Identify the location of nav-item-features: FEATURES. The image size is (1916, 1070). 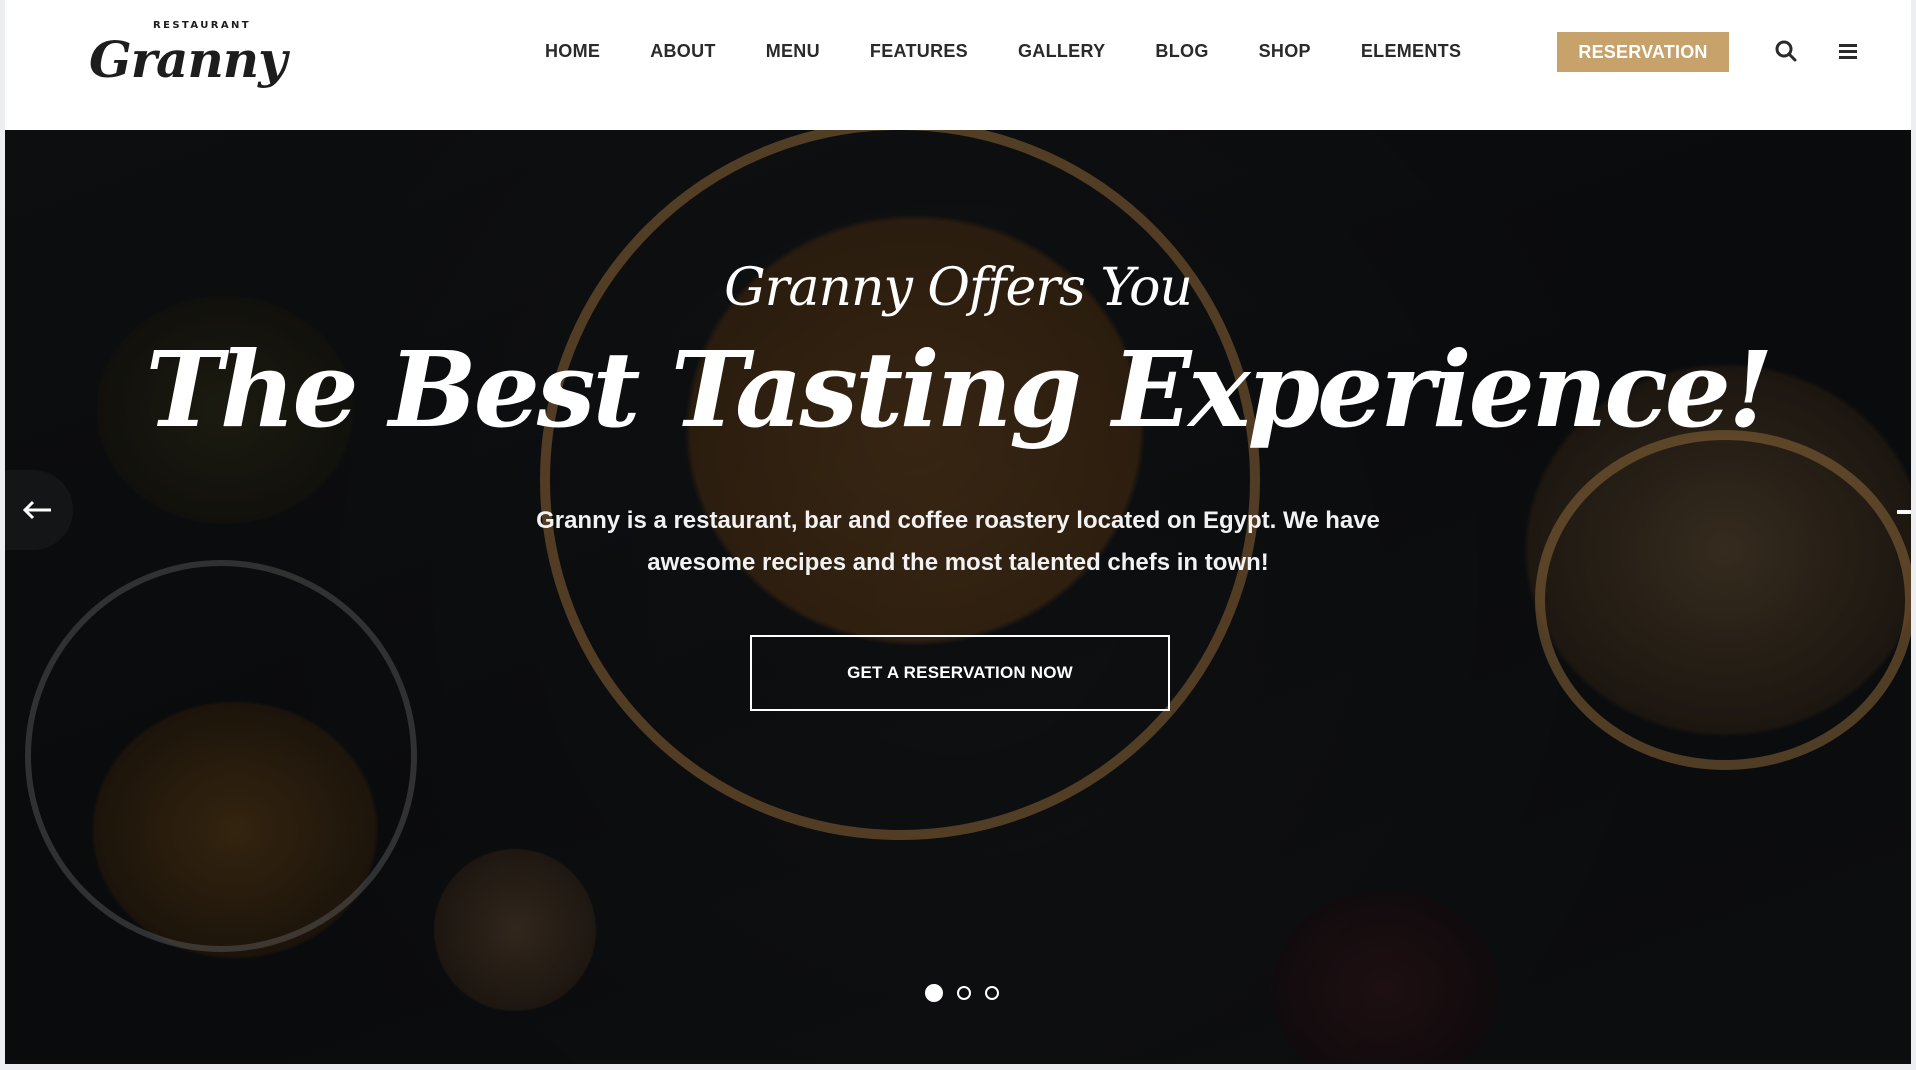
(919, 51).